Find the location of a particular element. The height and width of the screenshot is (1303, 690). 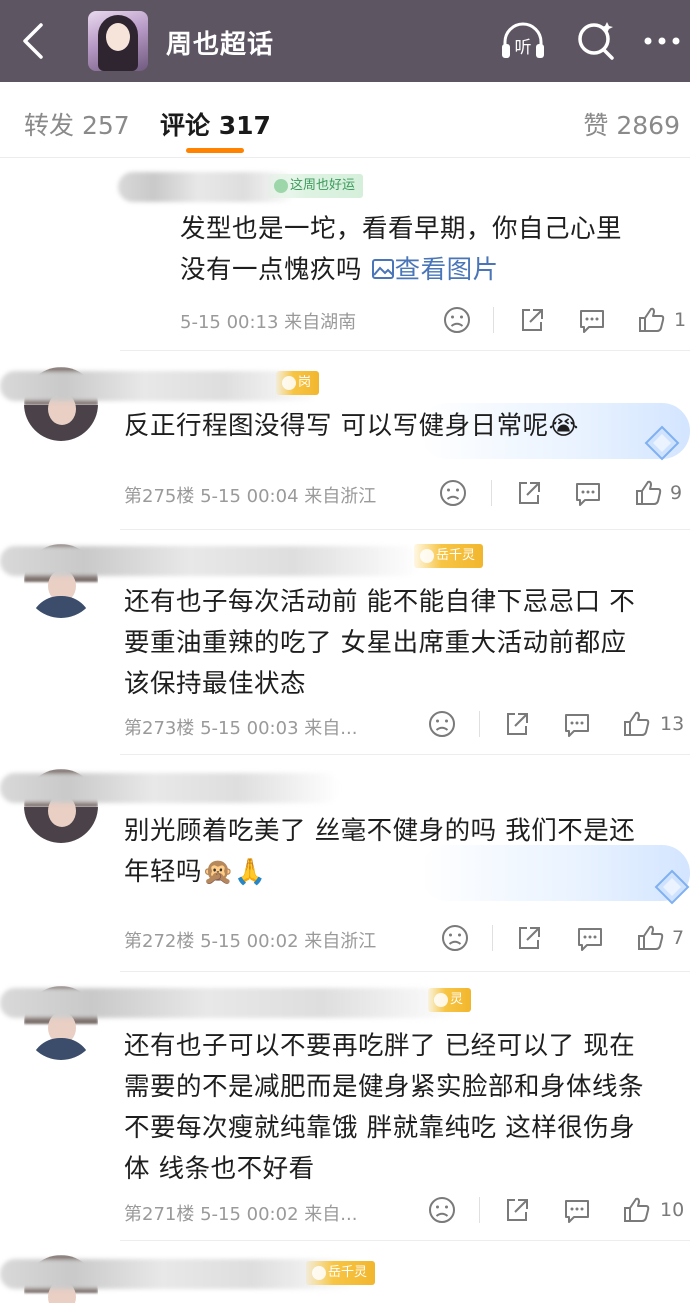

search-icon is located at coordinates (596, 41).